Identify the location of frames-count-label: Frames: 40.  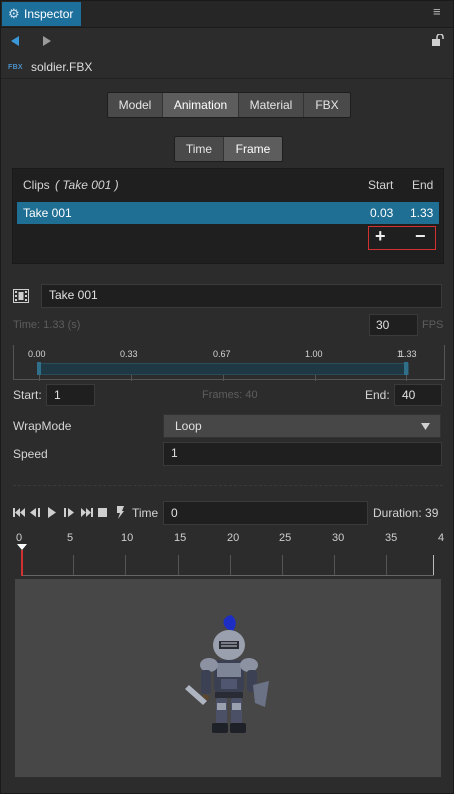
(230, 395).